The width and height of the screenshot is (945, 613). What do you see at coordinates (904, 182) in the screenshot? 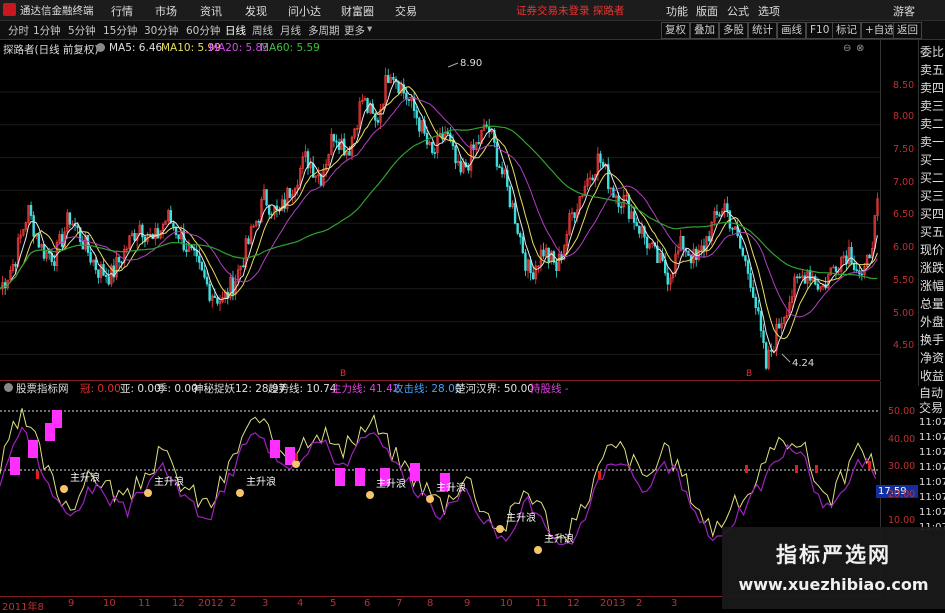
I see `y-tick: 7.00` at bounding box center [904, 182].